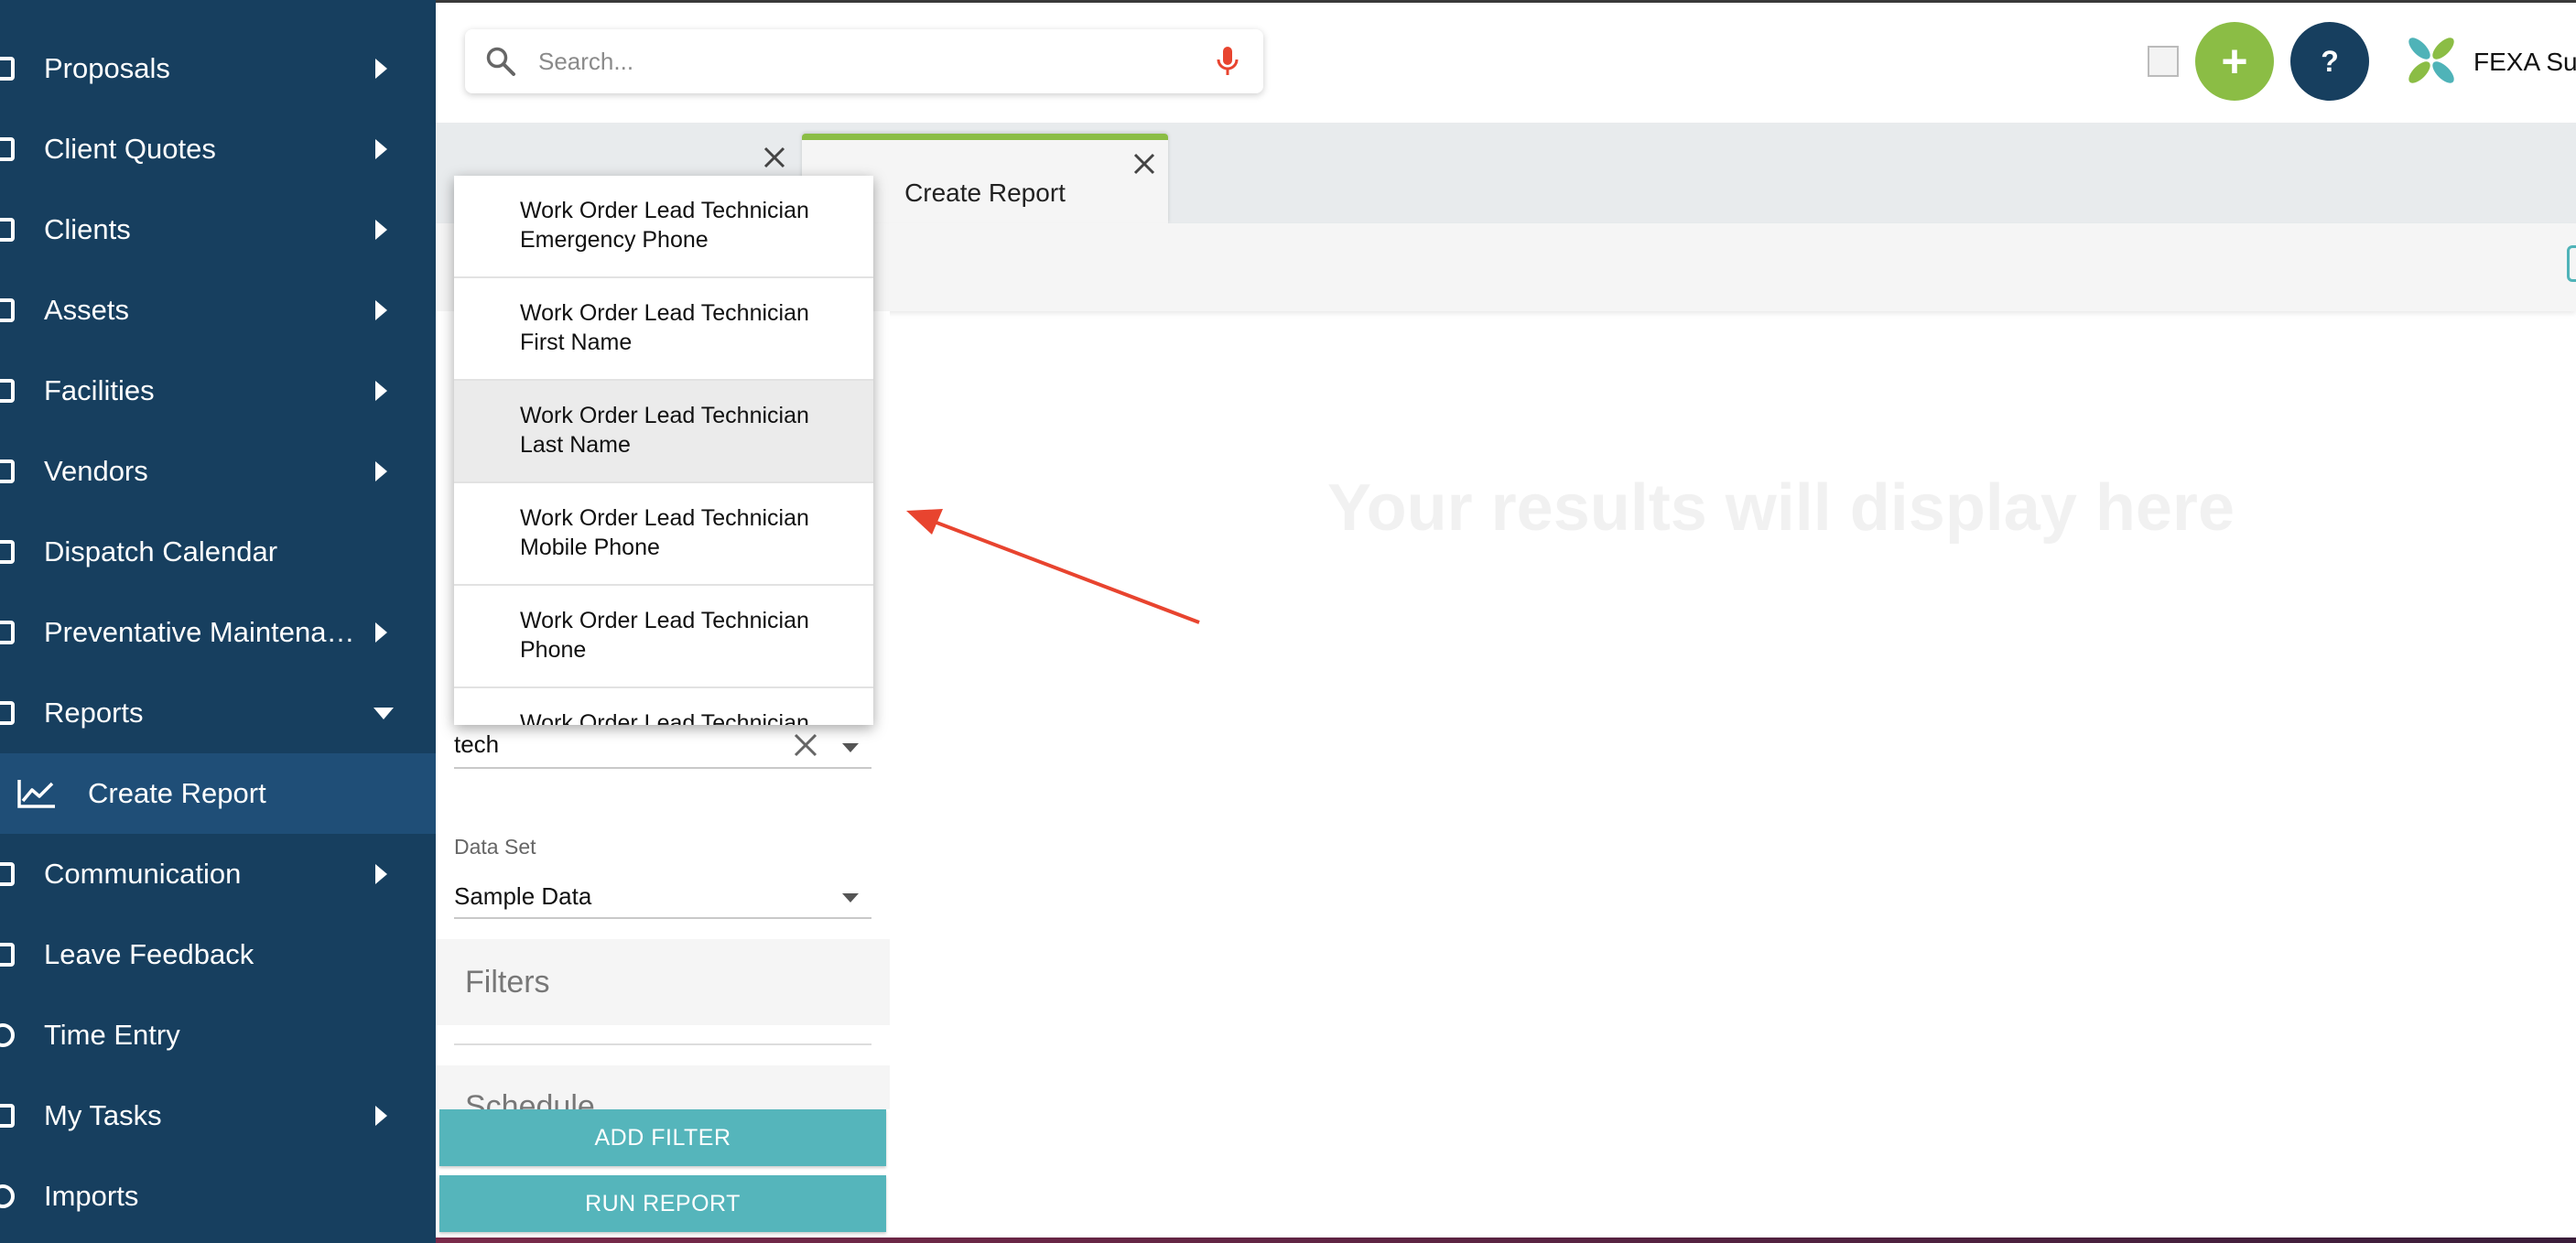 The width and height of the screenshot is (2576, 1243). What do you see at coordinates (663, 1137) in the screenshot?
I see `add-filter-button: ADD FILTER` at bounding box center [663, 1137].